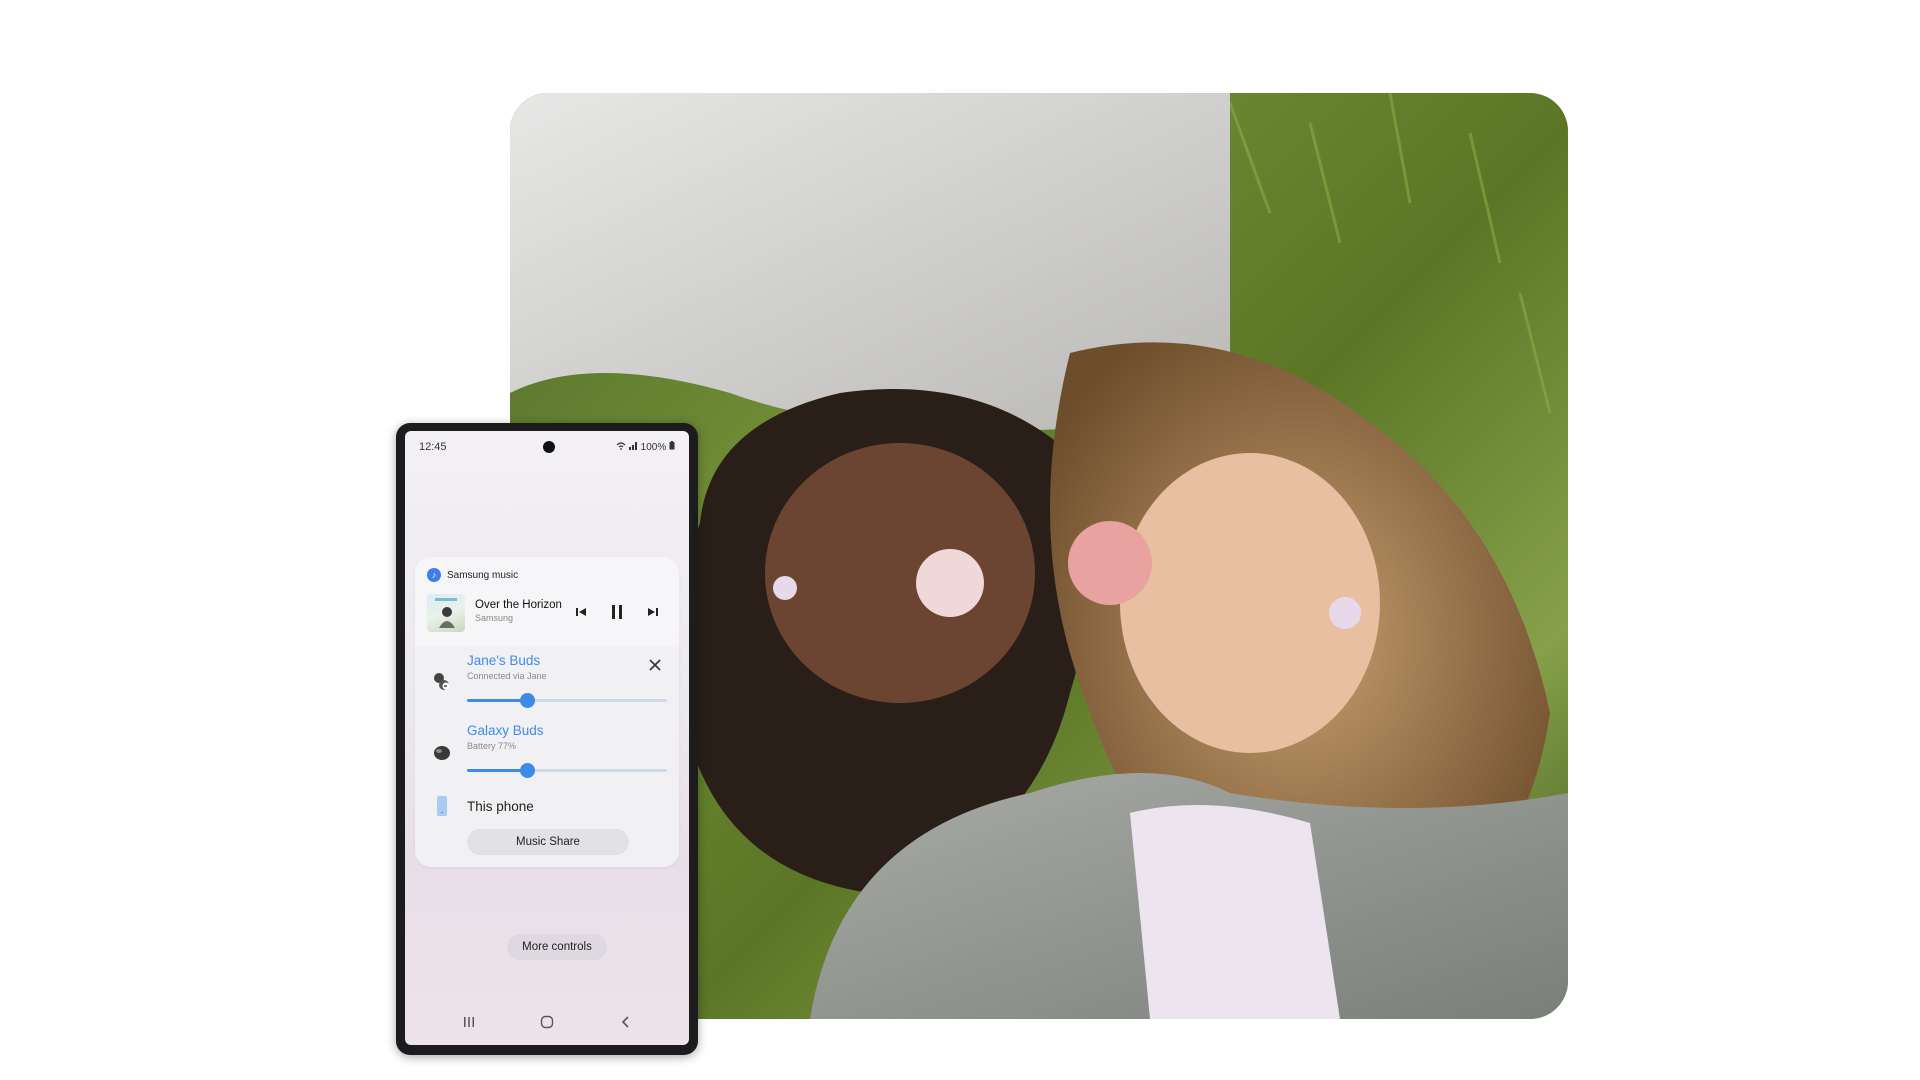 The image size is (1920, 1080). I want to click on app-name: Samsung music, so click(483, 575).